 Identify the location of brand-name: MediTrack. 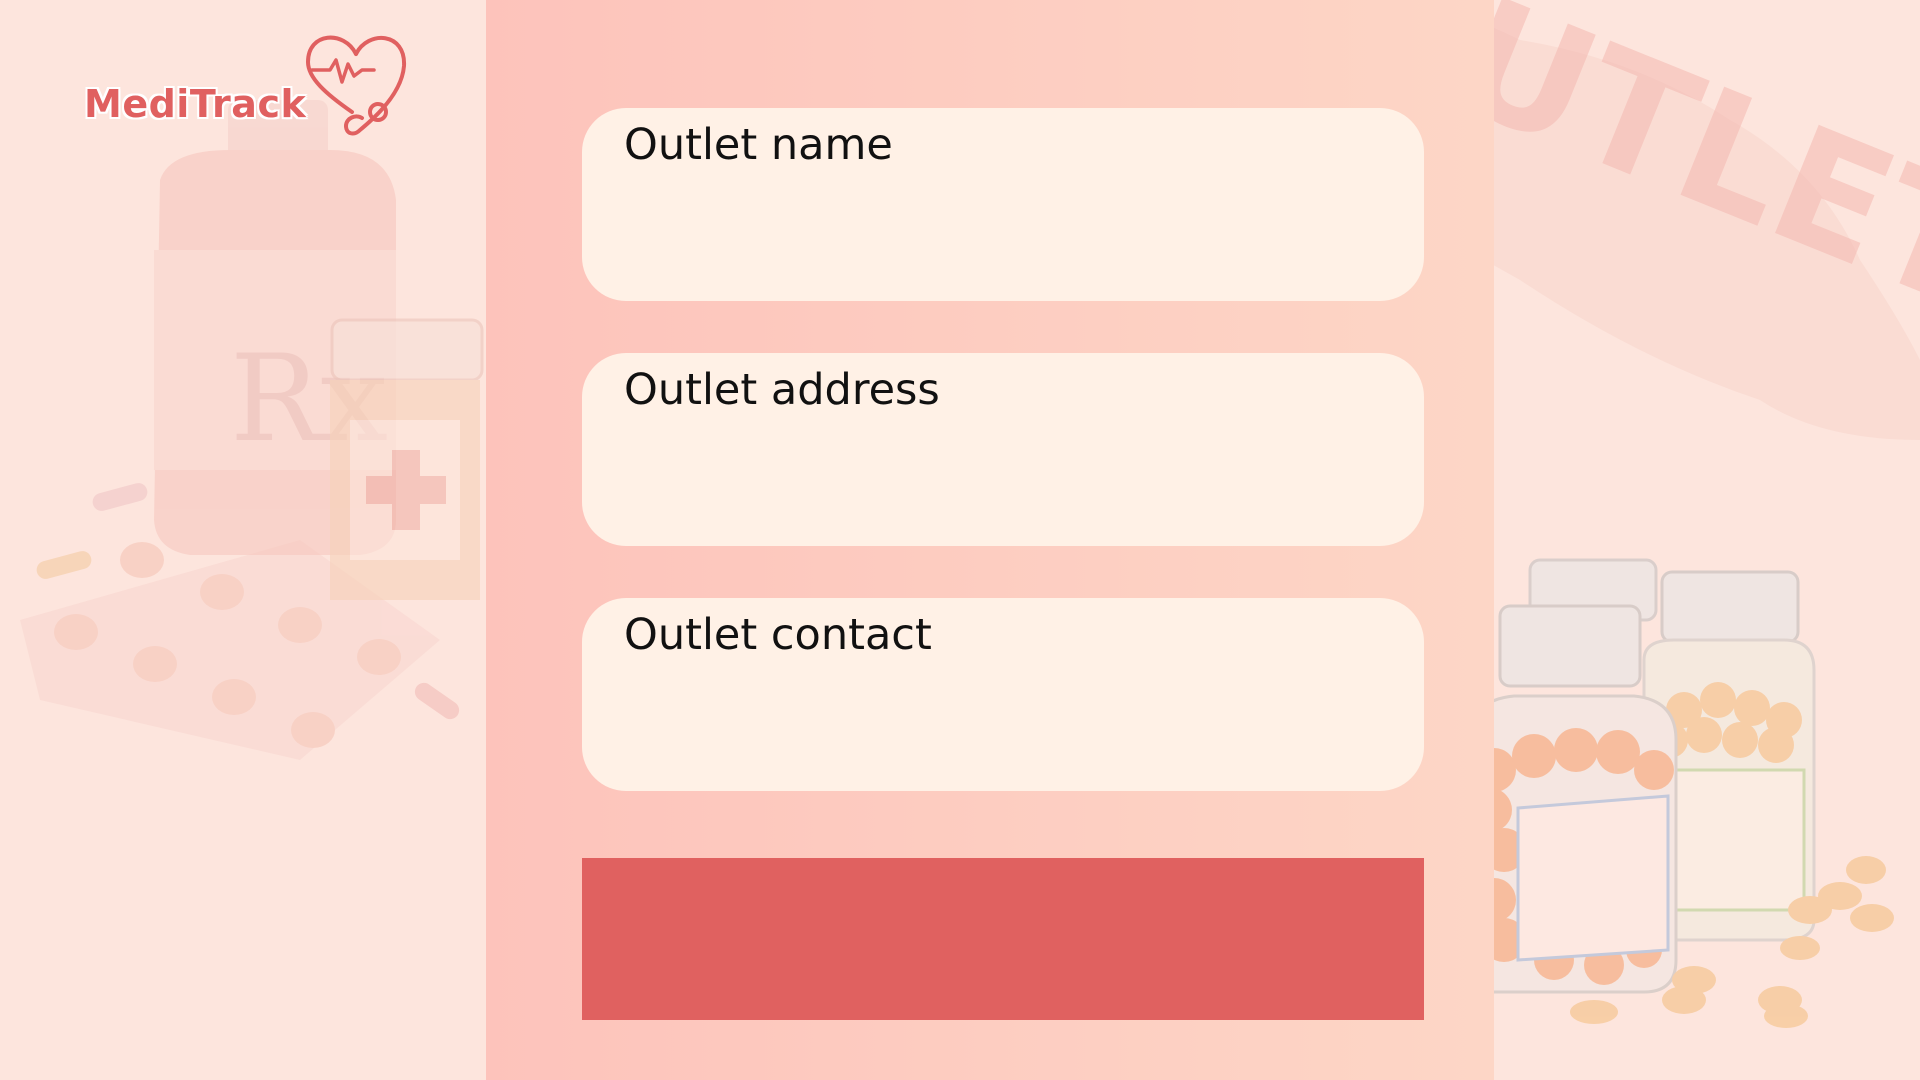
(195, 104).